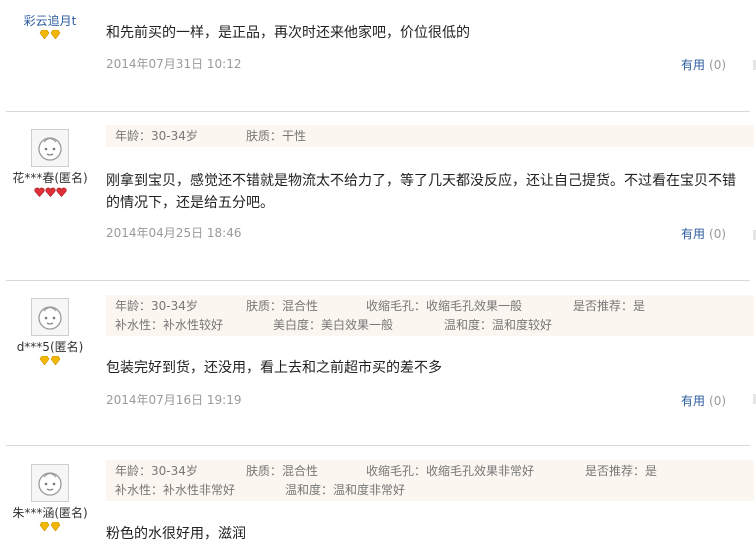 The image size is (756, 551). I want to click on reviewer-info: 彩云追月t, so click(50, 25).